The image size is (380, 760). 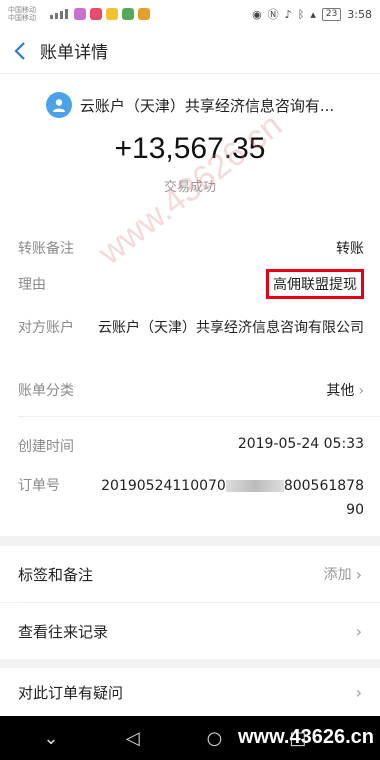 What do you see at coordinates (190, 148) in the screenshot?
I see `transaction-amount: +13,567.35` at bounding box center [190, 148].